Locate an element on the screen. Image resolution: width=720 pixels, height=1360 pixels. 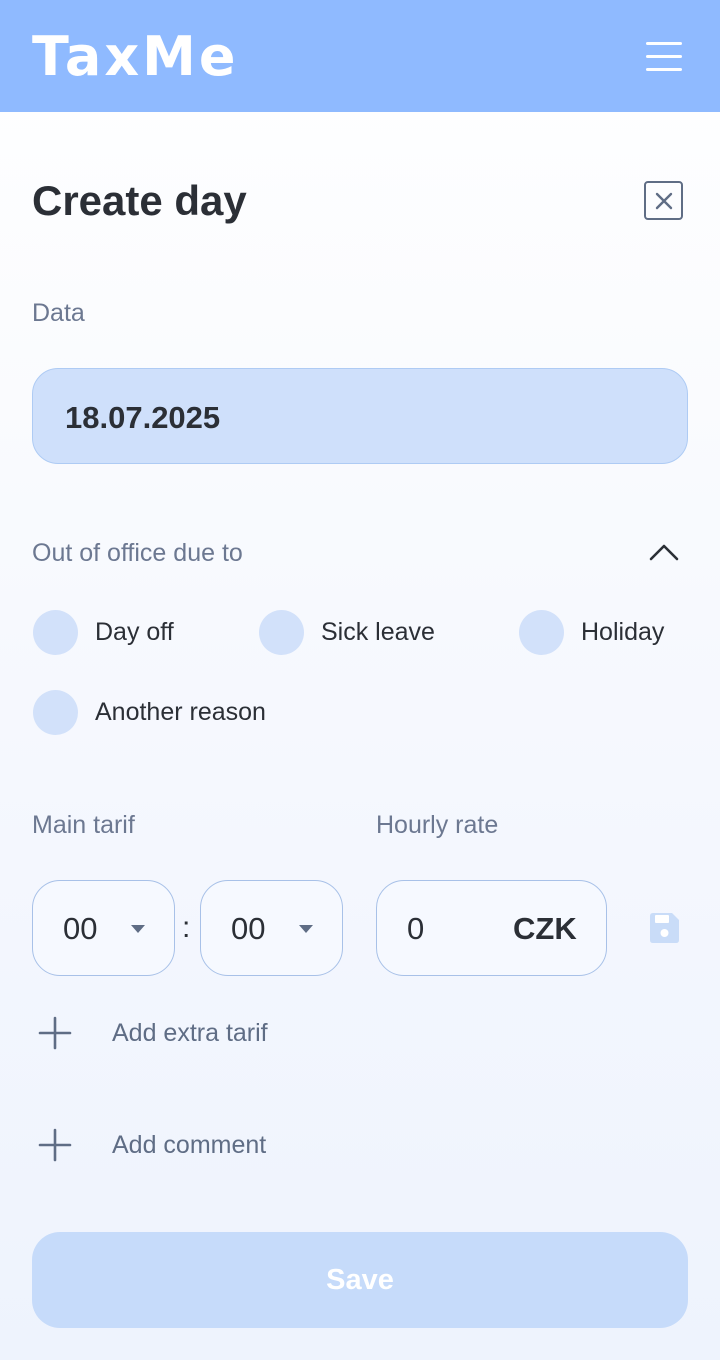
date-input: 18.07.2025 is located at coordinates (360, 416).